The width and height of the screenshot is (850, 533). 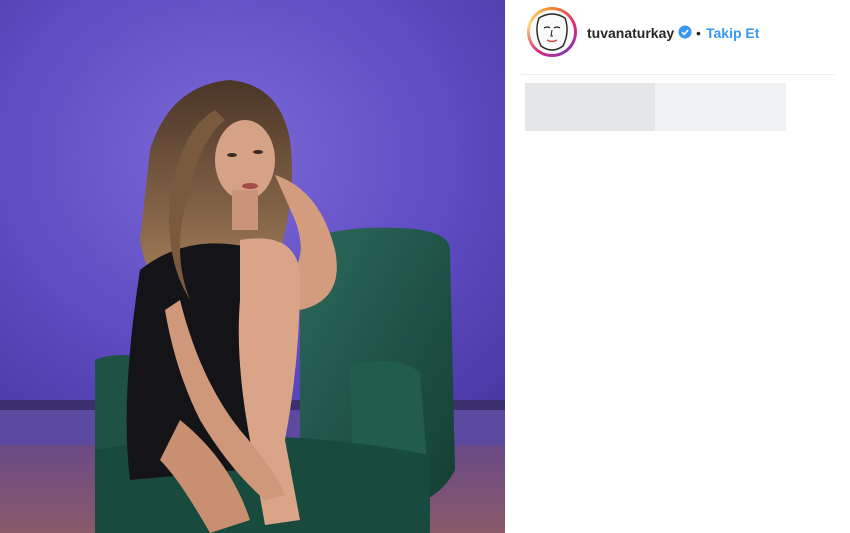 I want to click on header-divider, so click(x=678, y=74).